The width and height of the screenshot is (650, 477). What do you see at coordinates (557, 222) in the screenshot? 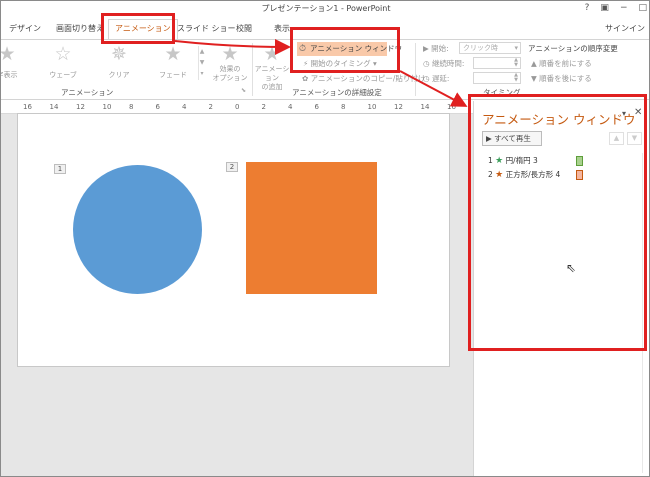
I see `highlight-animation-pane` at bounding box center [557, 222].